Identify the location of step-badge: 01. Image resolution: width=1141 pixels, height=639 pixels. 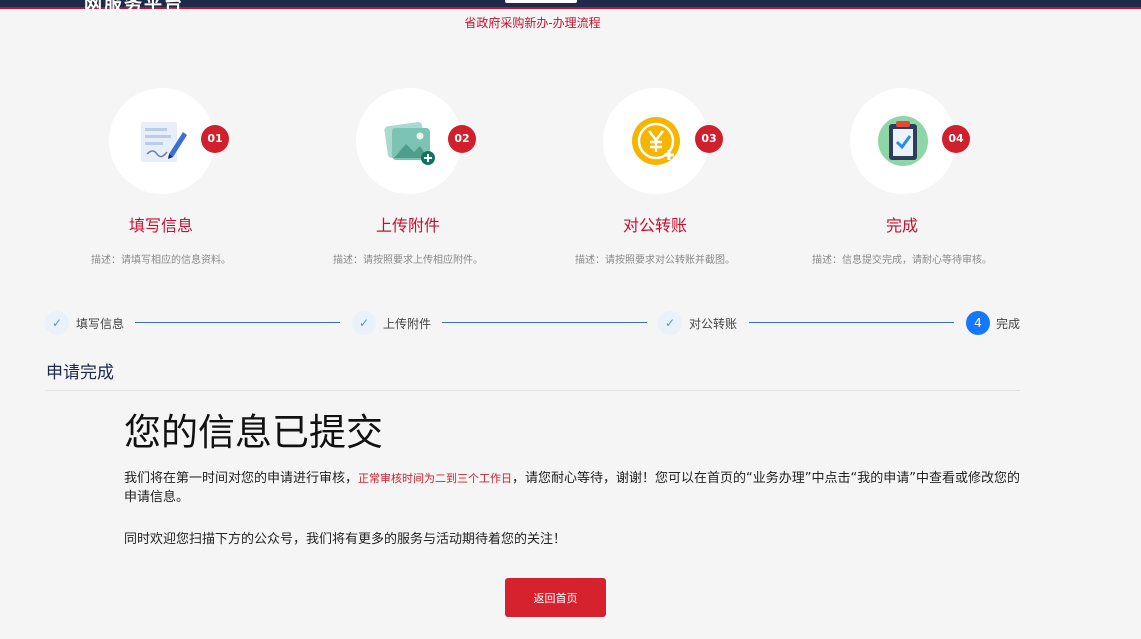
(215, 139).